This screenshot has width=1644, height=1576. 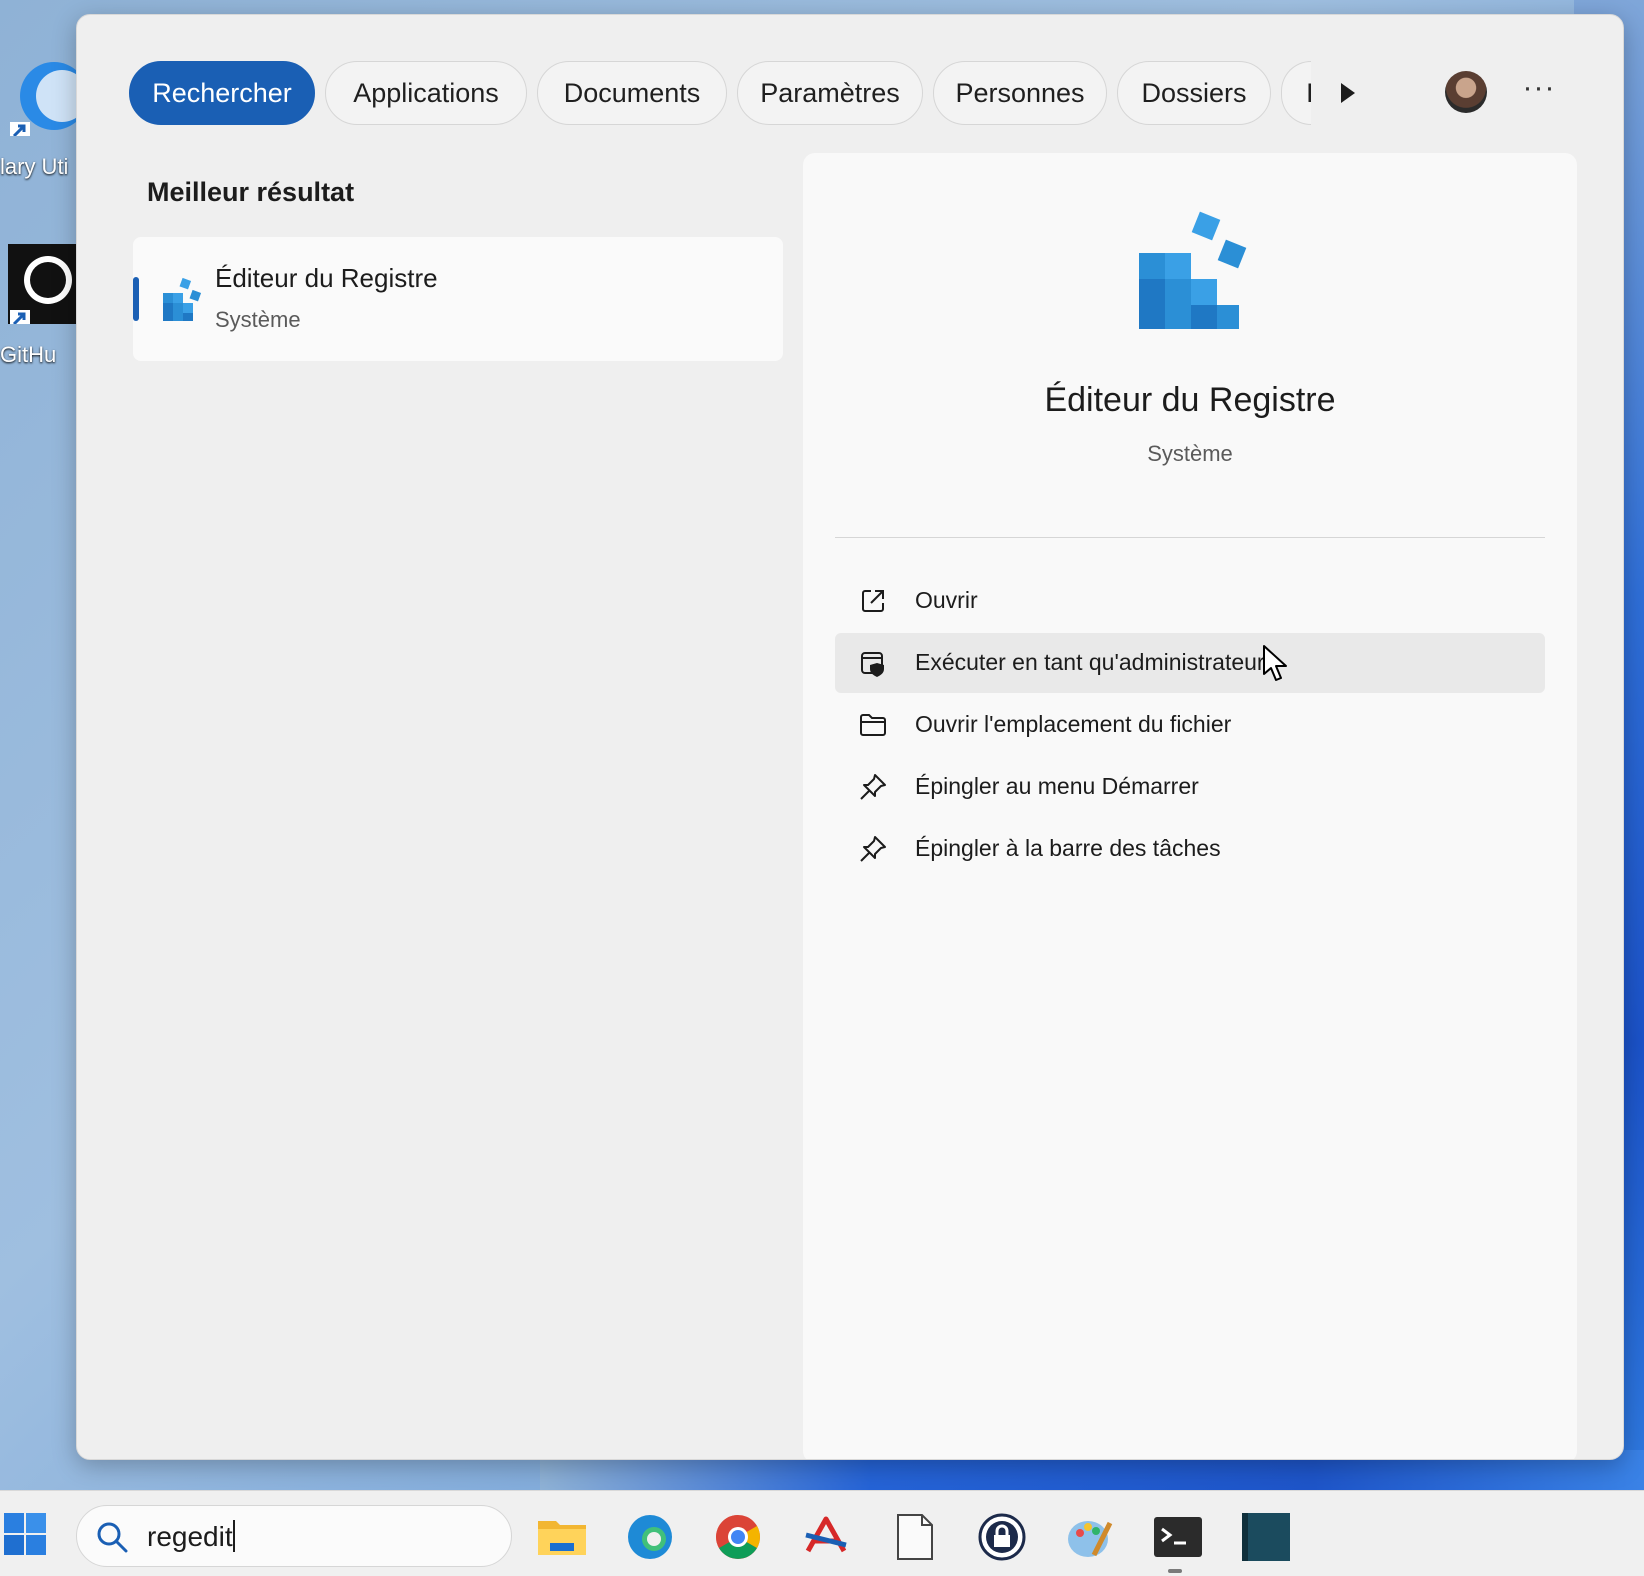 What do you see at coordinates (738, 1537) in the screenshot?
I see `chrome-icon` at bounding box center [738, 1537].